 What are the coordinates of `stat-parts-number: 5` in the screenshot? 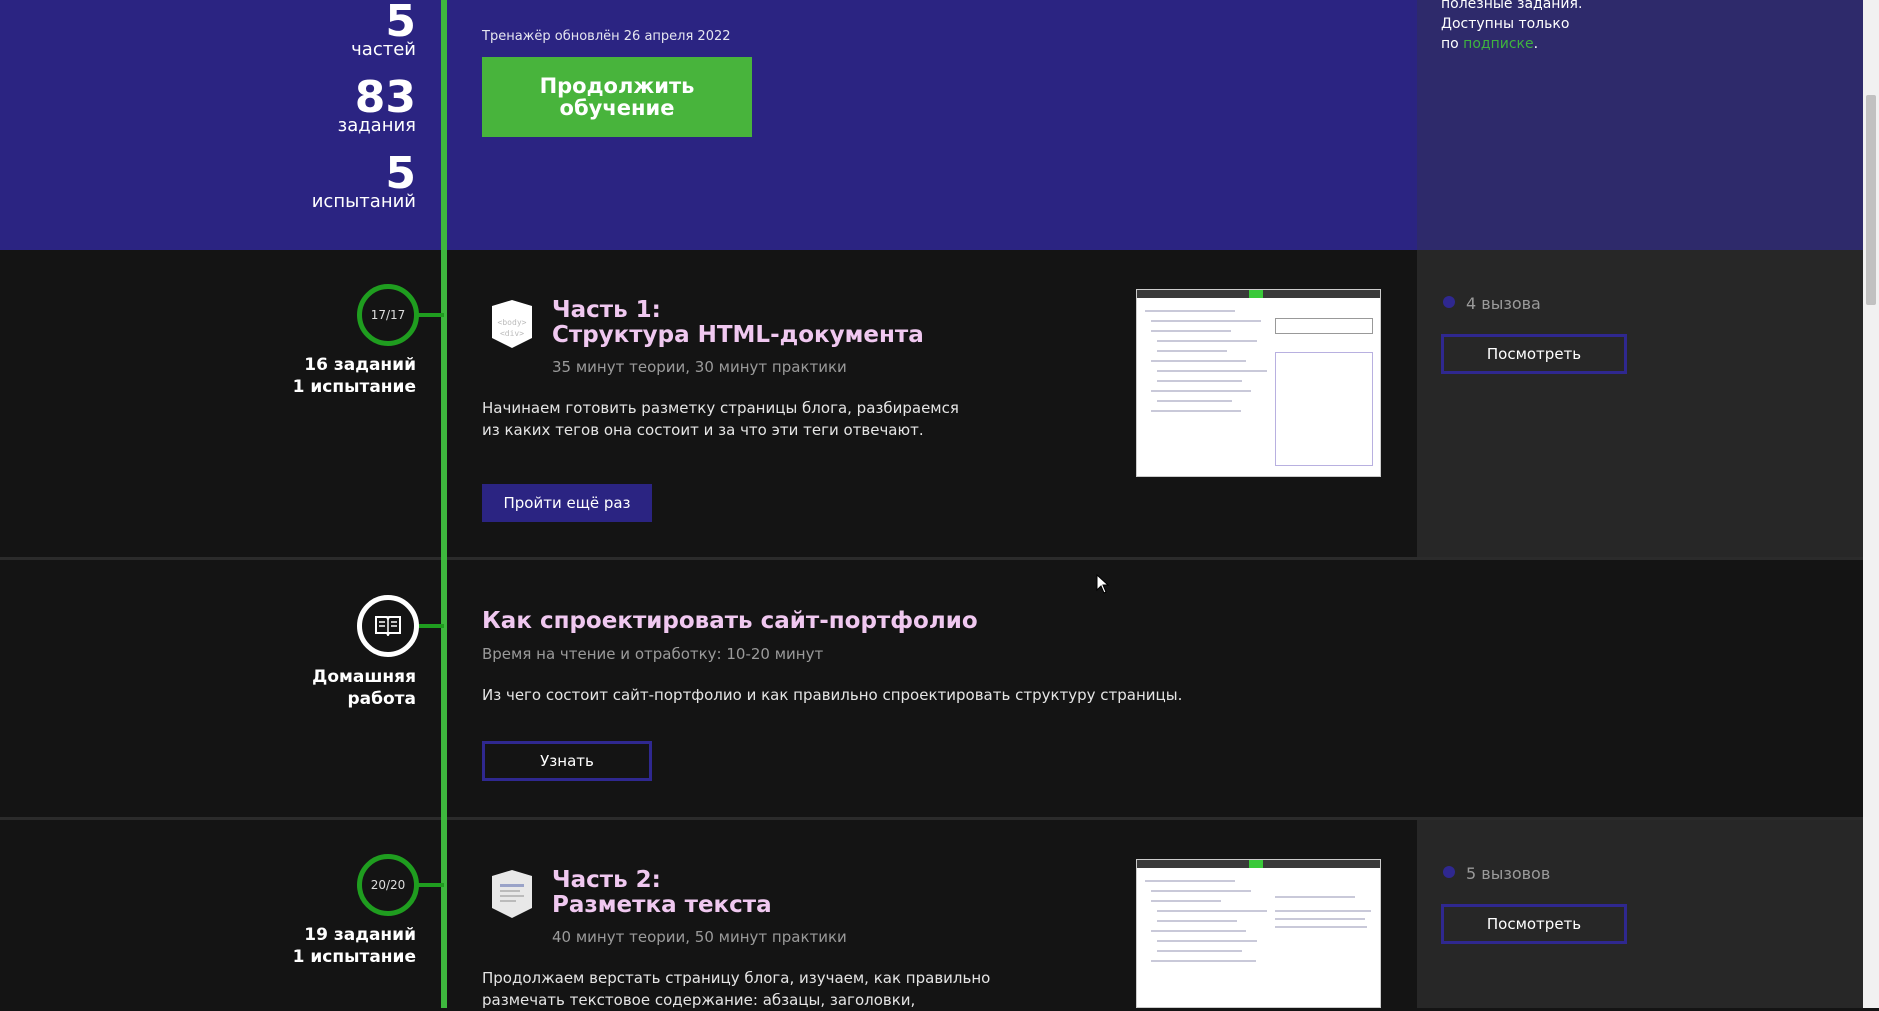 It's located at (400, 23).